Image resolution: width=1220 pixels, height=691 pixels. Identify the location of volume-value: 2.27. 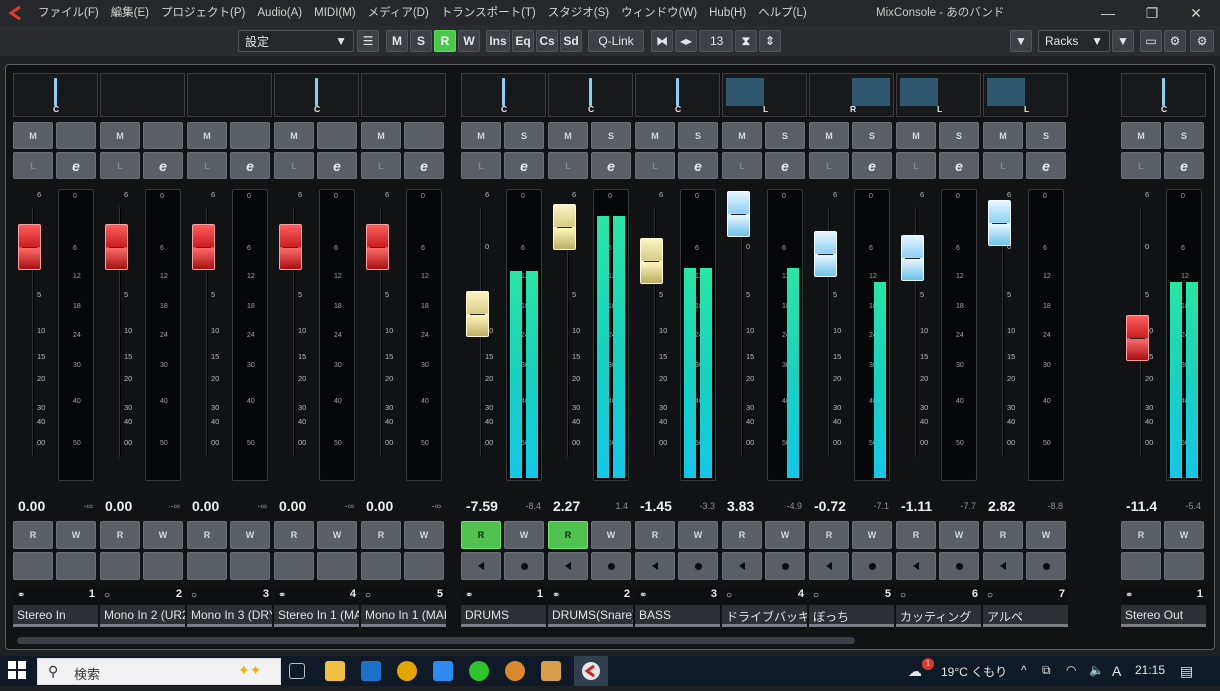
(566, 506).